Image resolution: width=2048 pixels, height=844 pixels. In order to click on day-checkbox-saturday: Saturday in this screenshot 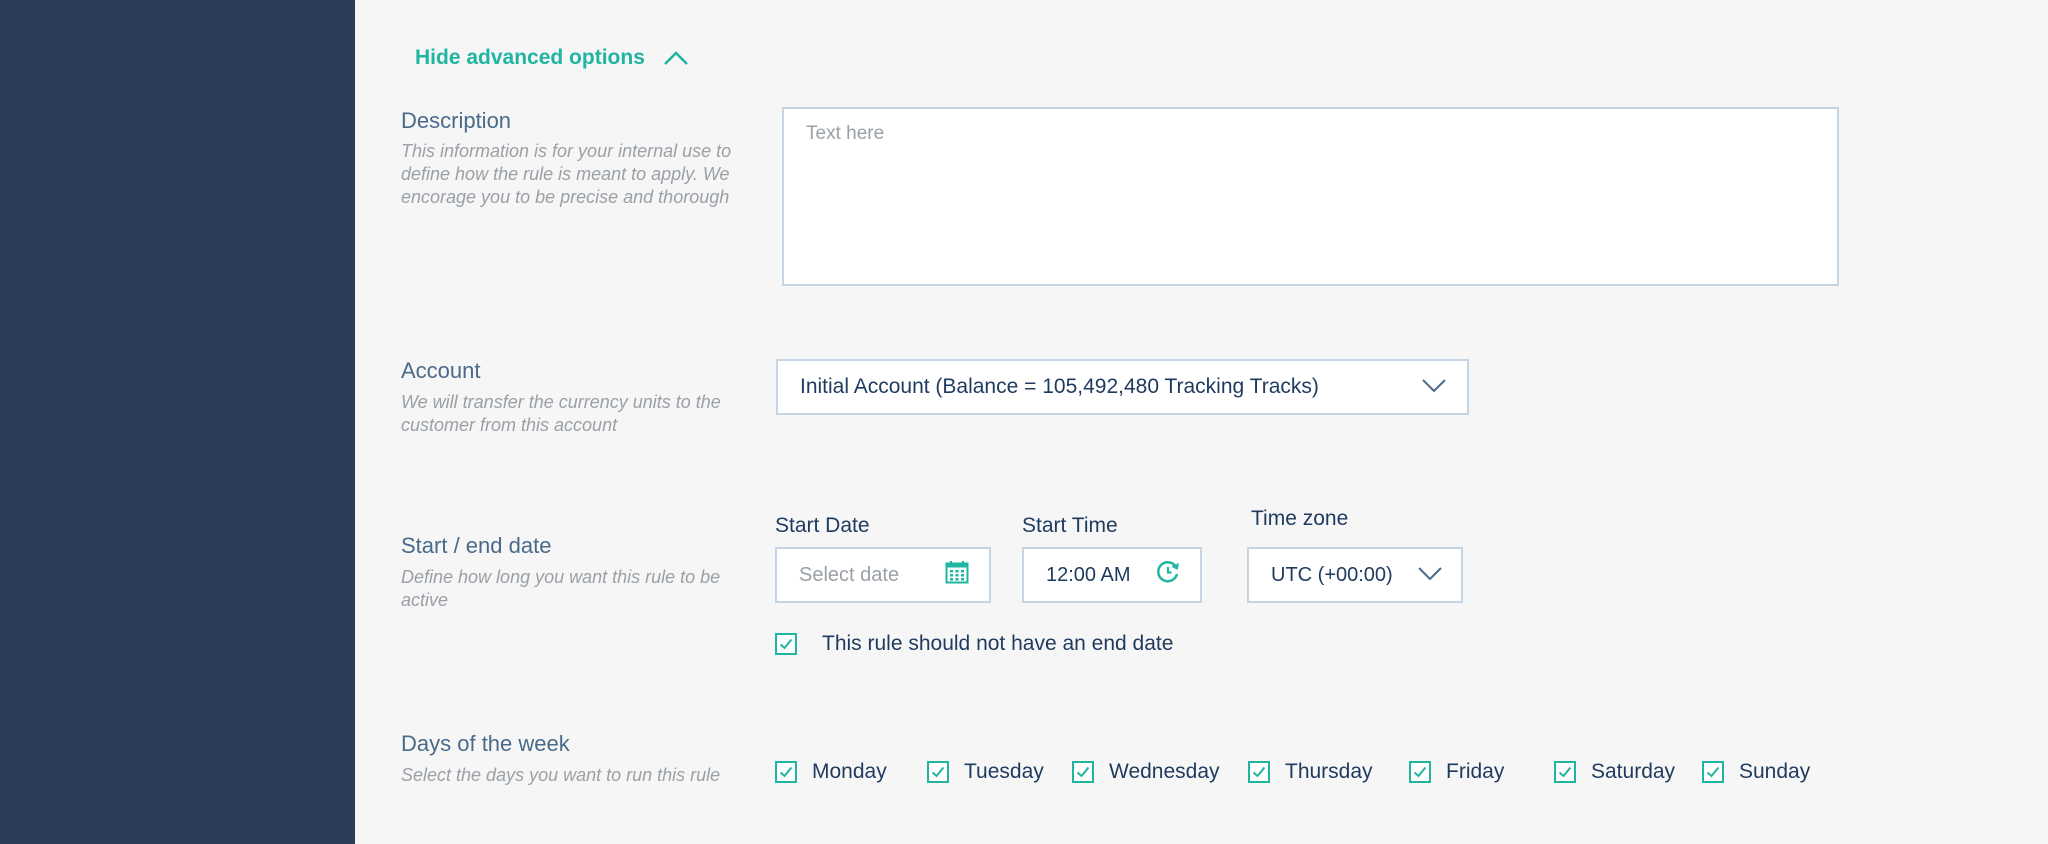, I will do `click(1614, 772)`.